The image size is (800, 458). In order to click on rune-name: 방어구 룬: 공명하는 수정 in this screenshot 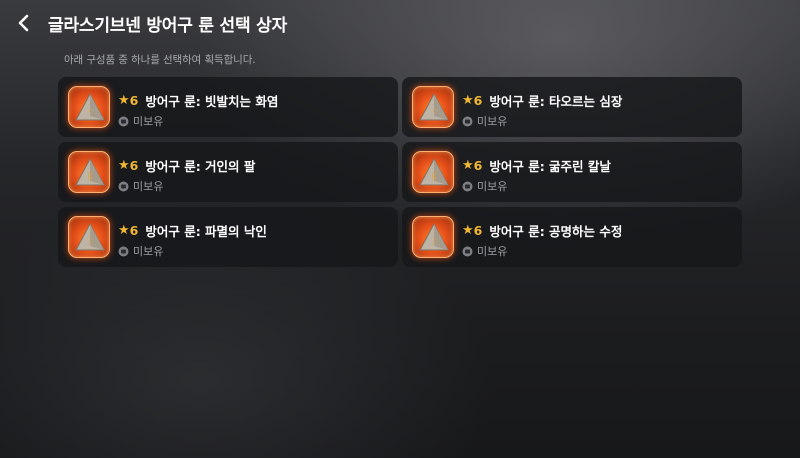, I will do `click(556, 231)`.